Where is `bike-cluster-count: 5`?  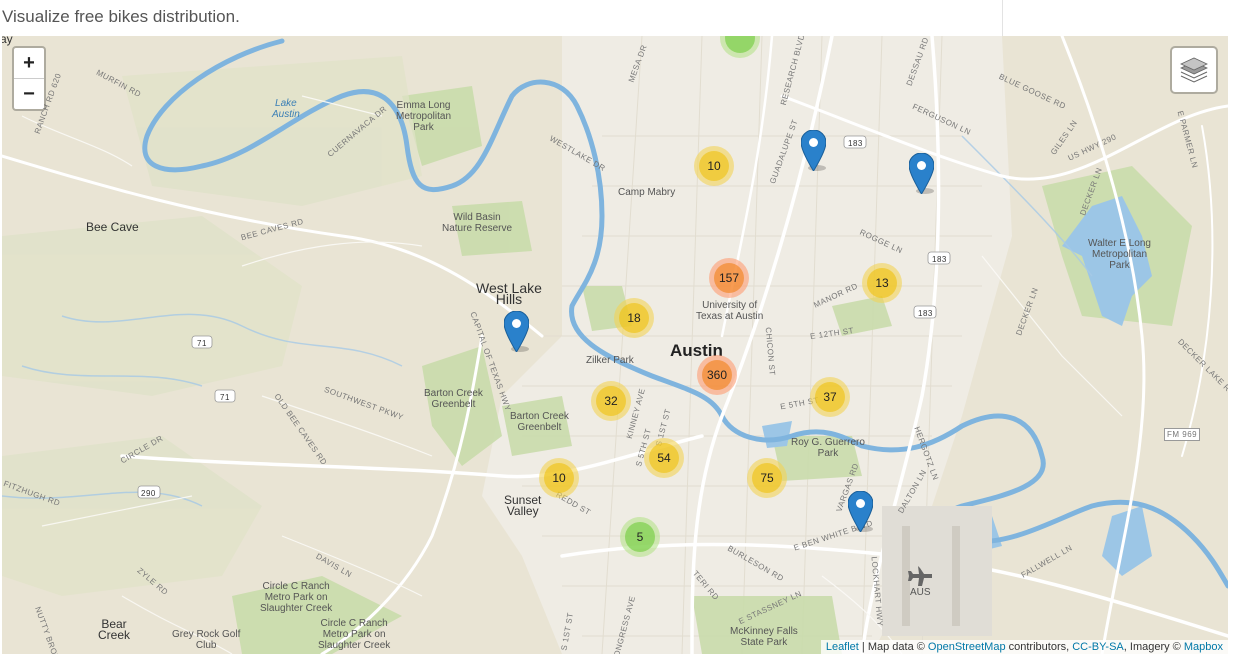 bike-cluster-count: 5 is located at coordinates (640, 537).